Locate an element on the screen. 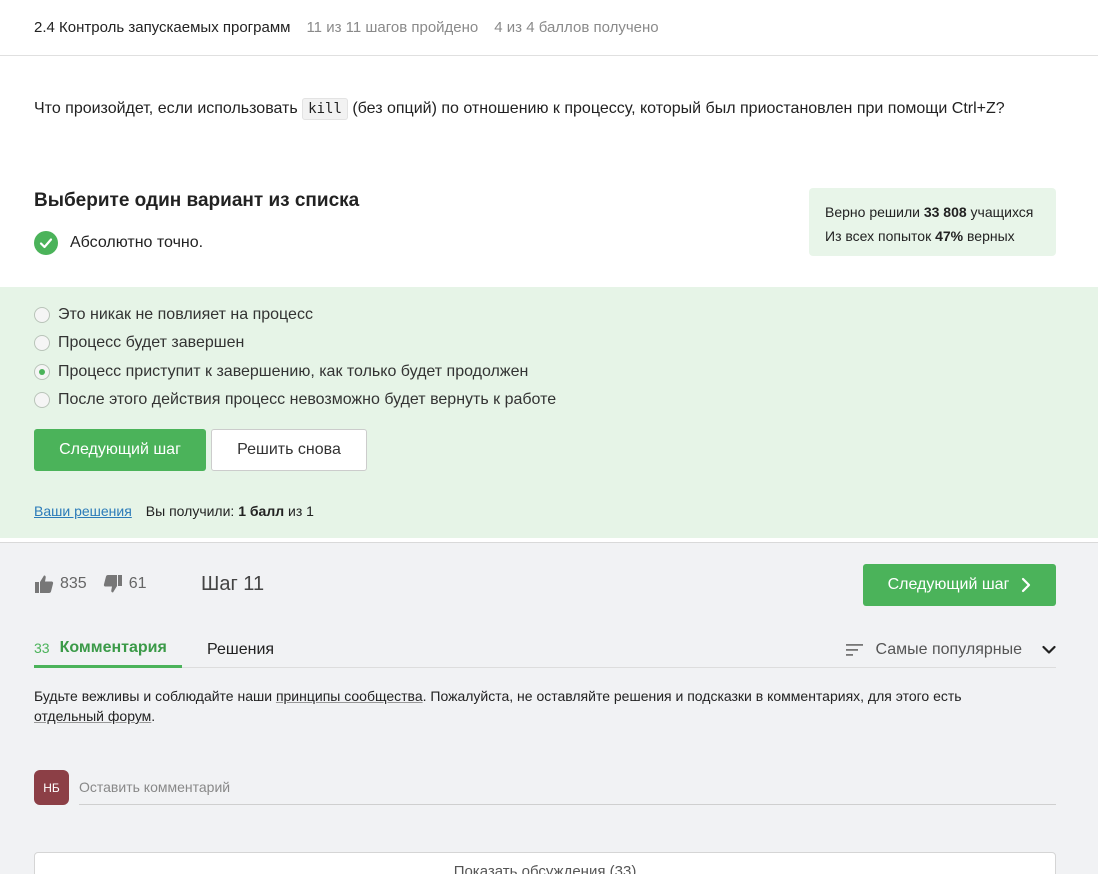 The image size is (1098, 874). thumbs-up-icon is located at coordinates (44, 584).